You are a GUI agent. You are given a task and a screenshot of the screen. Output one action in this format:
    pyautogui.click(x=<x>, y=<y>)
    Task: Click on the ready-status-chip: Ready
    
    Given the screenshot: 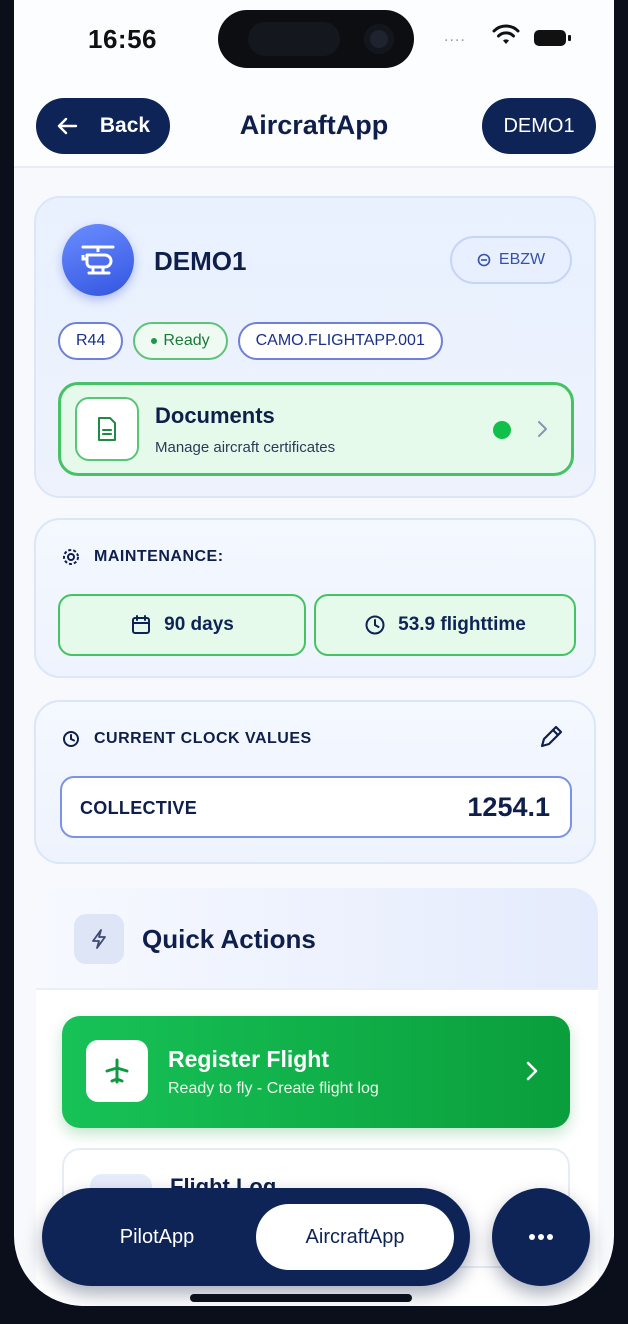 What is the action you would take?
    pyautogui.click(x=180, y=341)
    